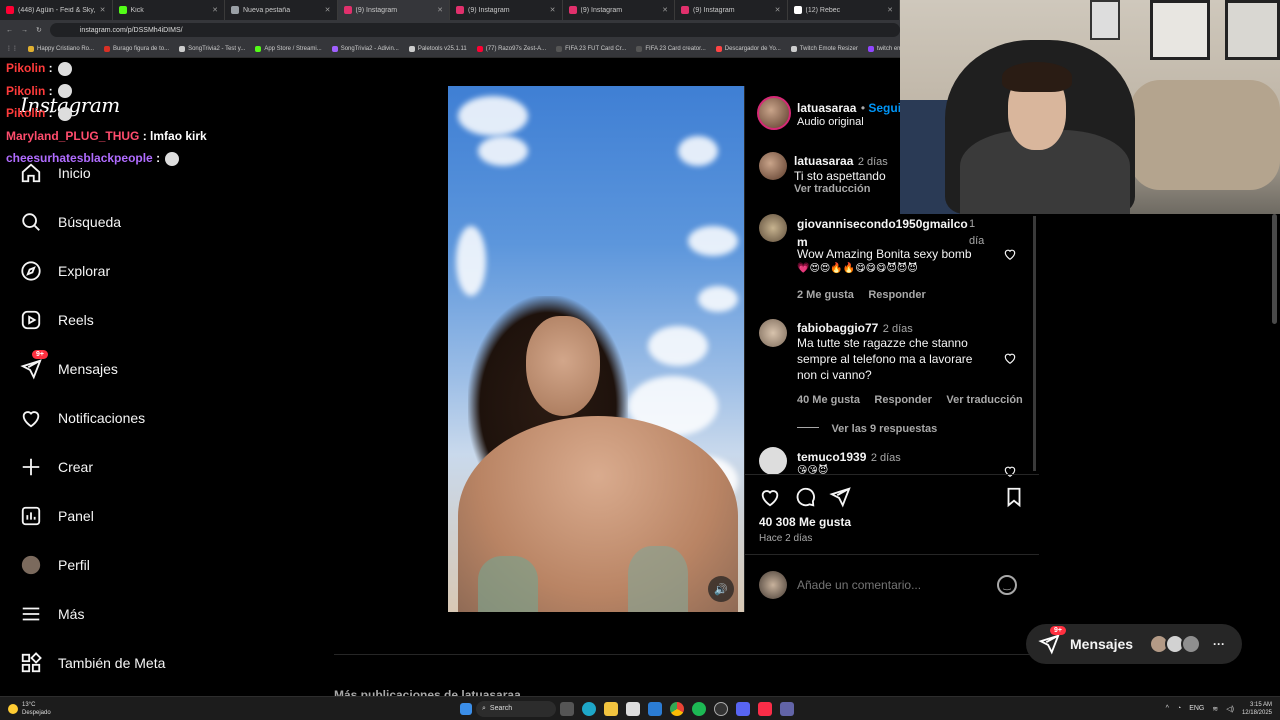 The height and width of the screenshot is (720, 1280). What do you see at coordinates (721, 589) in the screenshot?
I see `mute-button: 🔊` at bounding box center [721, 589].